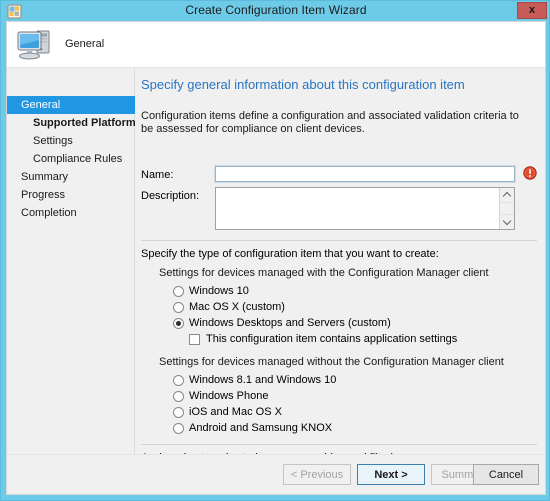 The height and width of the screenshot is (501, 550). I want to click on radio-label: Windows Phone, so click(229, 396).